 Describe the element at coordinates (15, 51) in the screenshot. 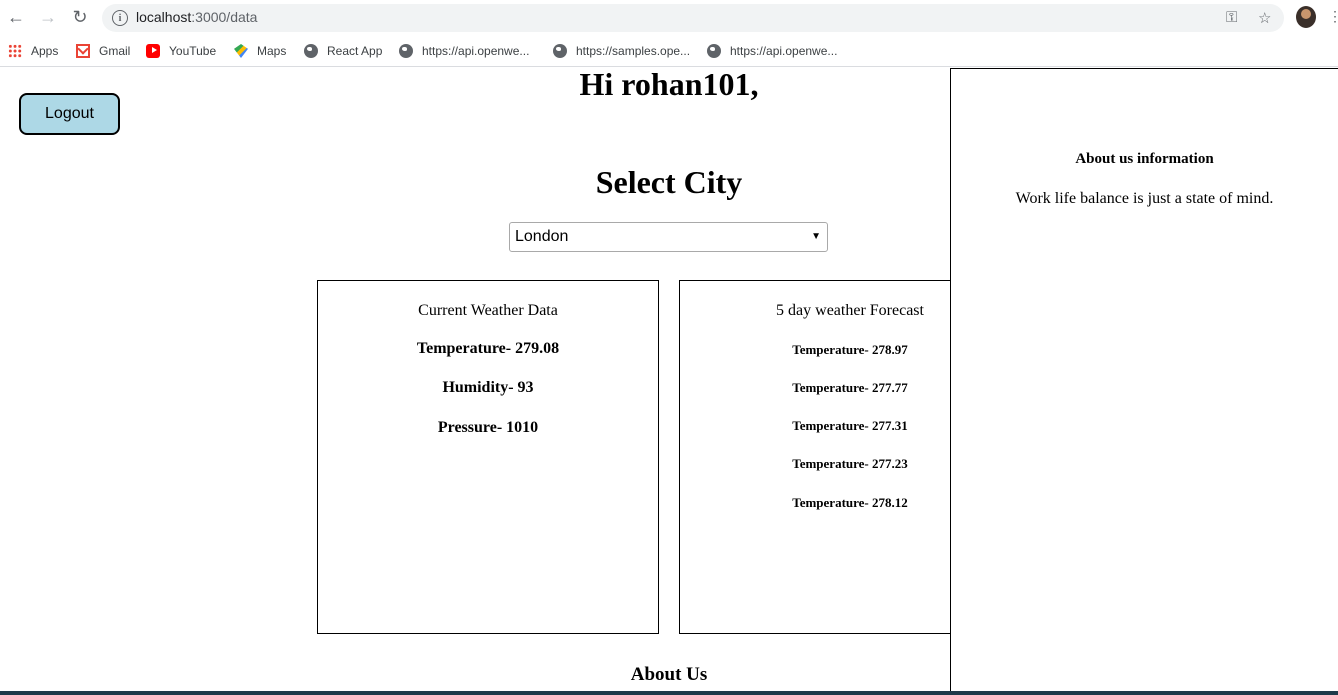

I see `apps-icon` at that location.